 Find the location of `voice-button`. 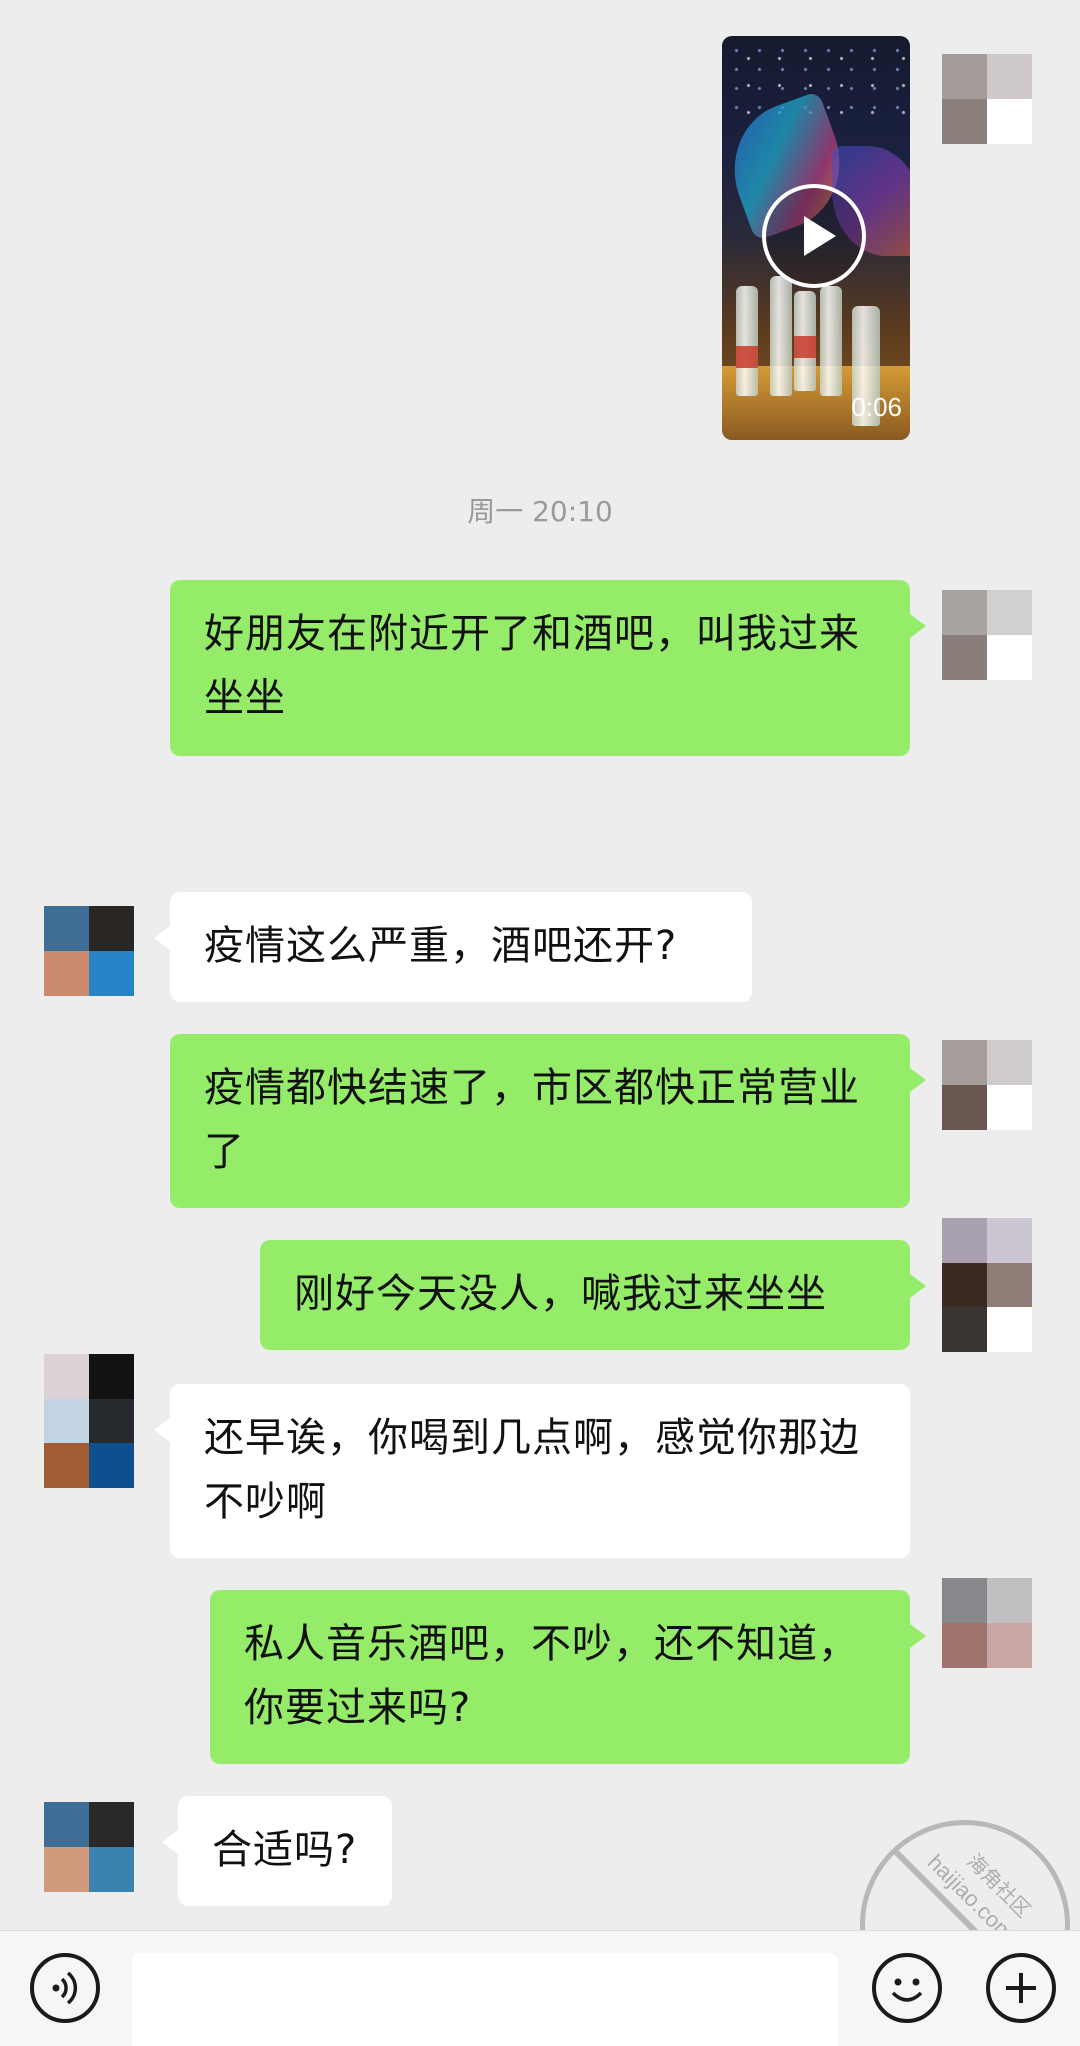

voice-button is located at coordinates (65, 1988).